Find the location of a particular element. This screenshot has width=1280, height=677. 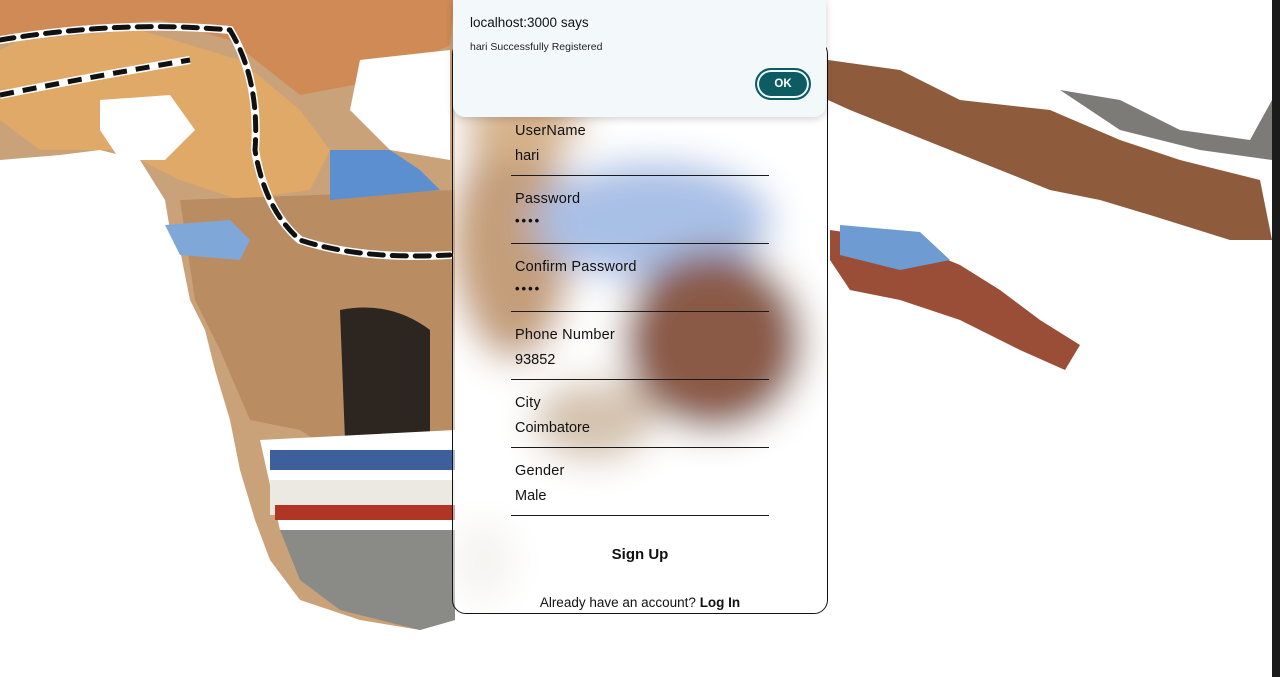

login-prompt: Already have an account? Log In is located at coordinates (640, 602).